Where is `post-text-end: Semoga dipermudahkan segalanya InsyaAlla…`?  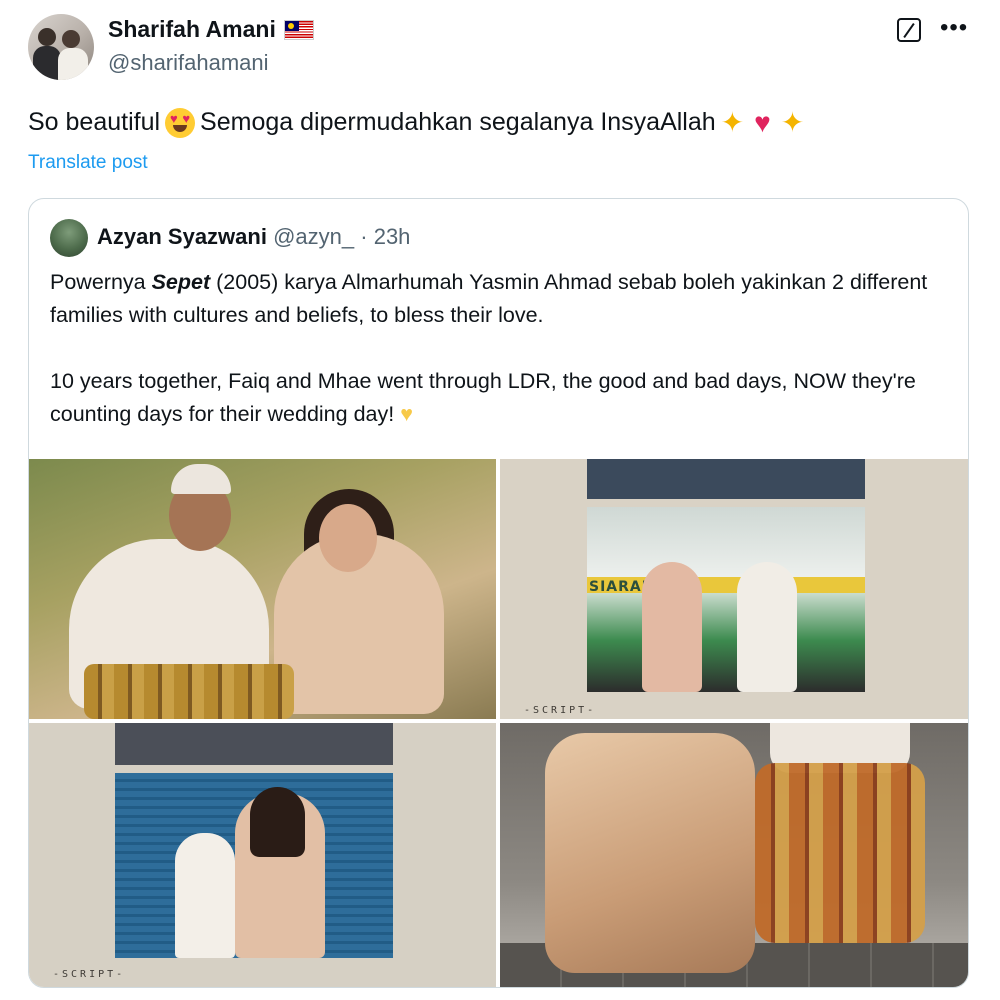 post-text-end: Semoga dipermudahkan segalanya InsyaAlla… is located at coordinates (458, 122).